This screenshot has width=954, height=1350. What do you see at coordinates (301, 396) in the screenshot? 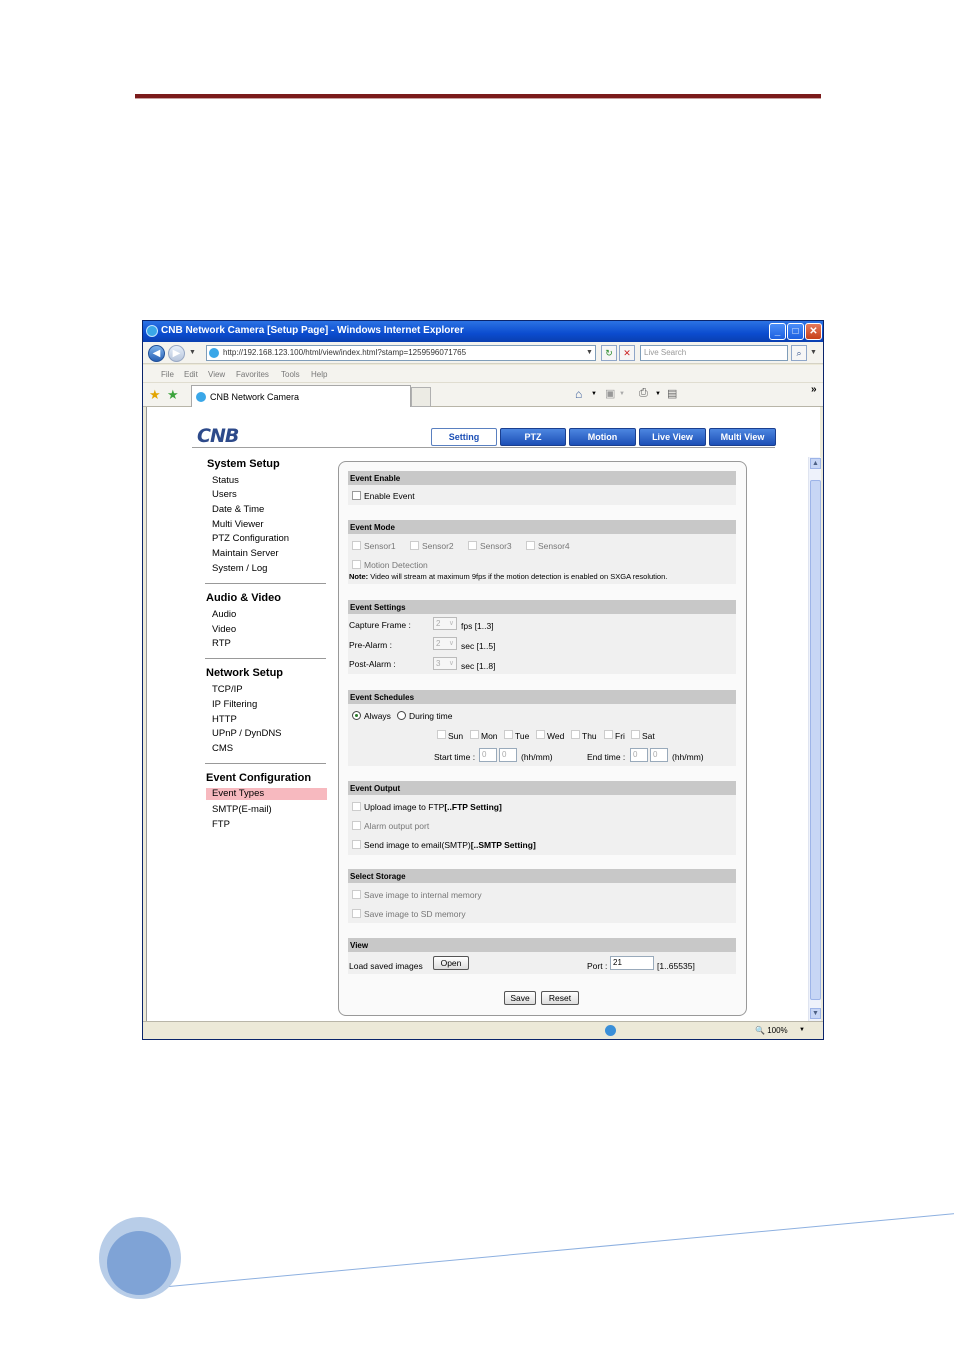
I see `browser-tab: CNB Network Camera` at bounding box center [301, 396].